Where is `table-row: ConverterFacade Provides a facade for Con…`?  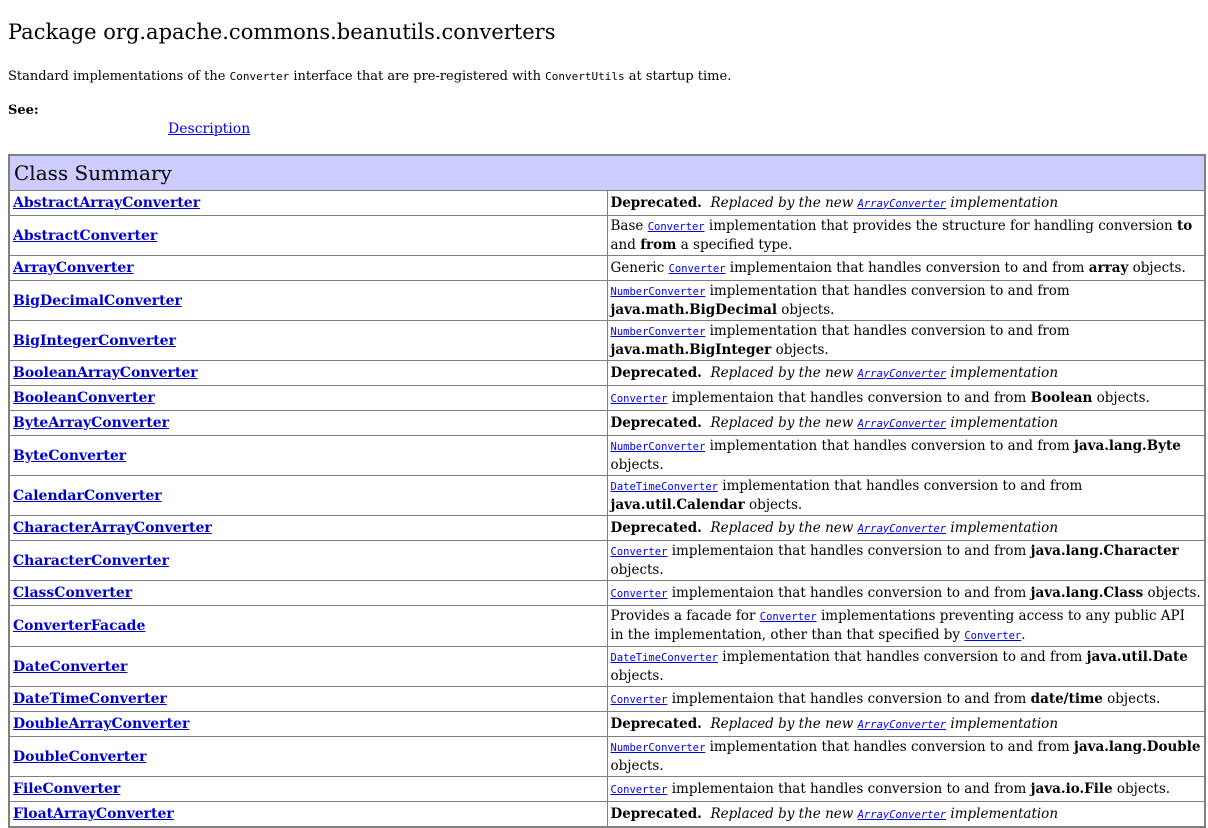 table-row: ConverterFacade Provides a facade for Con… is located at coordinates (607, 626).